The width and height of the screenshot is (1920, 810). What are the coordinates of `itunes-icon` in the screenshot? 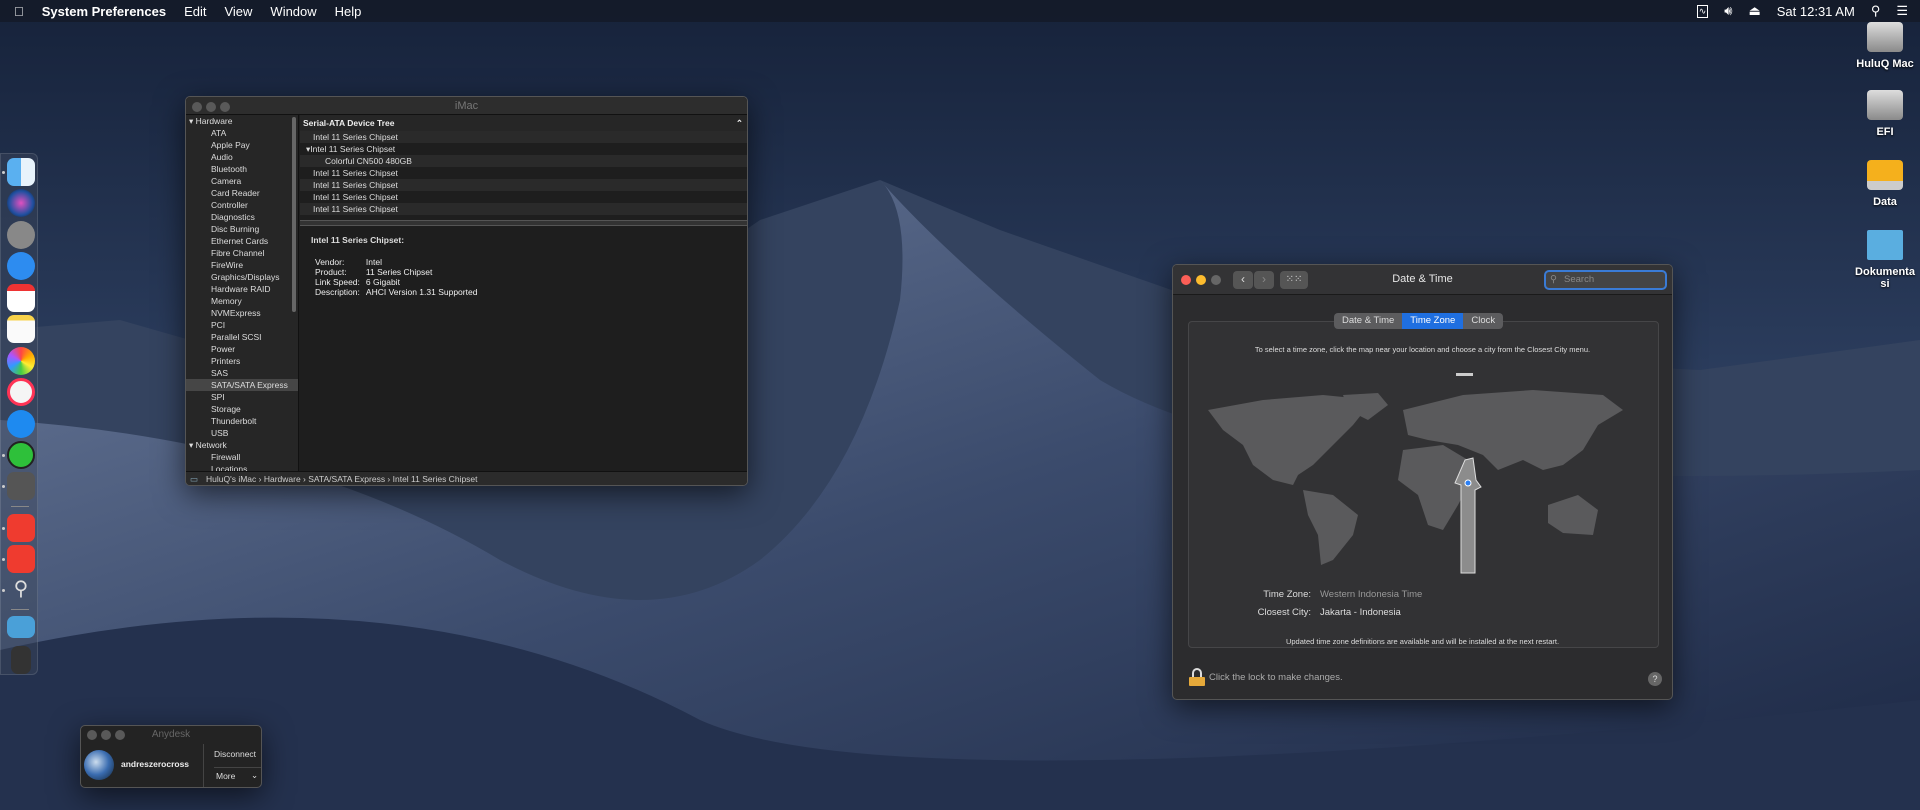 It's located at (21, 392).